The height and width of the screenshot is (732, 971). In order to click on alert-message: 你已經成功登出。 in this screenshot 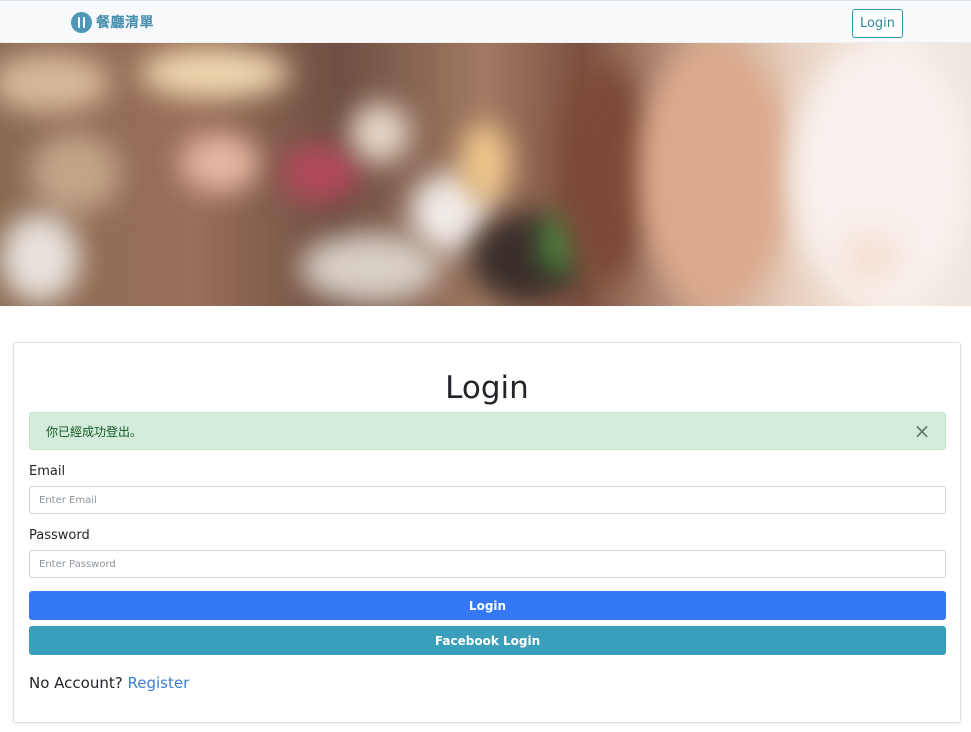, I will do `click(94, 431)`.